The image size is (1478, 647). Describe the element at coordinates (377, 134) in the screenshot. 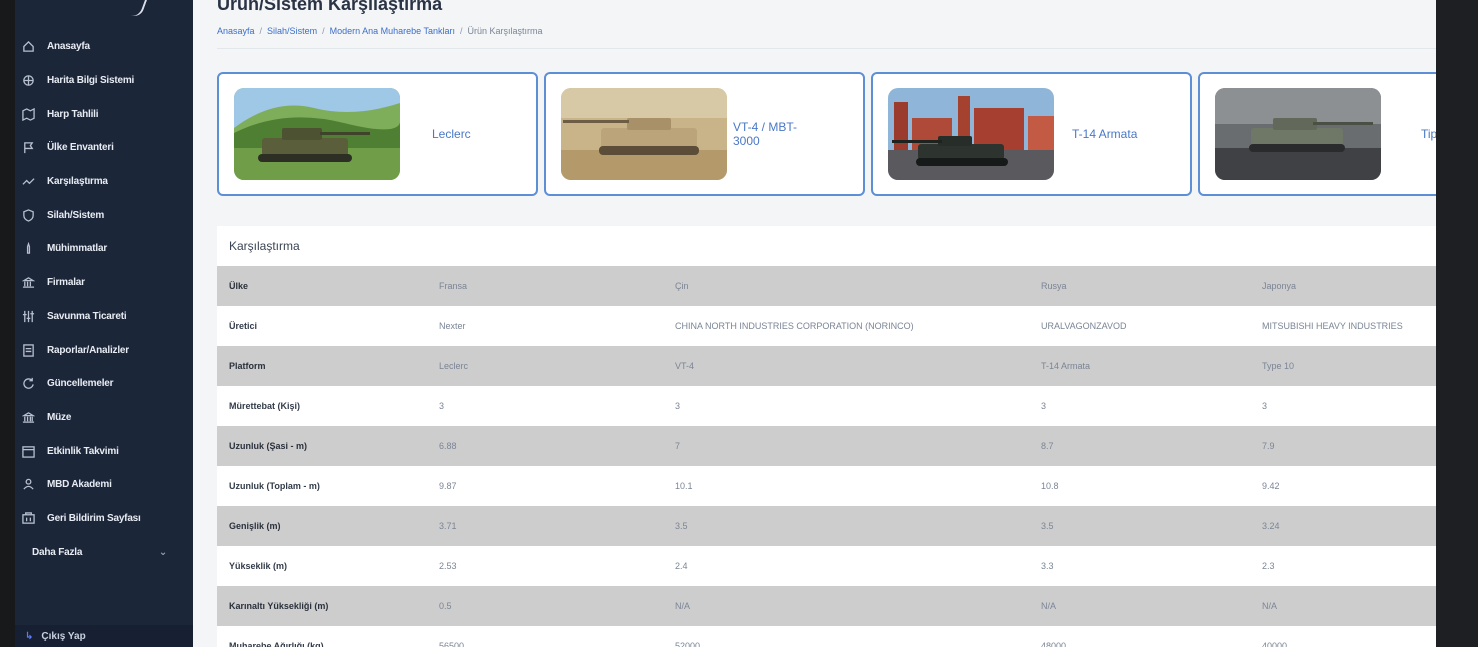

I see `product-card-leclerc: Leclerc` at that location.